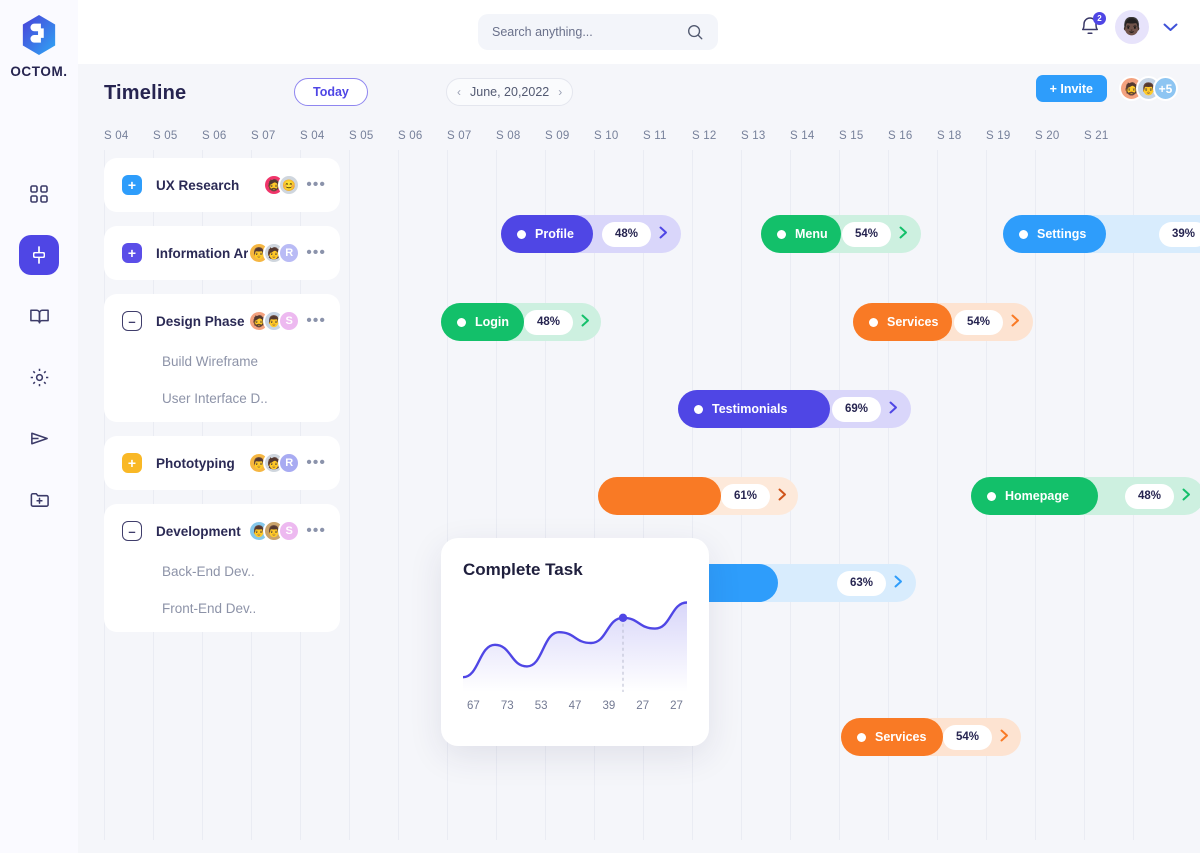 The width and height of the screenshot is (1200, 853). What do you see at coordinates (1071, 88) in the screenshot?
I see `invite-button: + Invite` at bounding box center [1071, 88].